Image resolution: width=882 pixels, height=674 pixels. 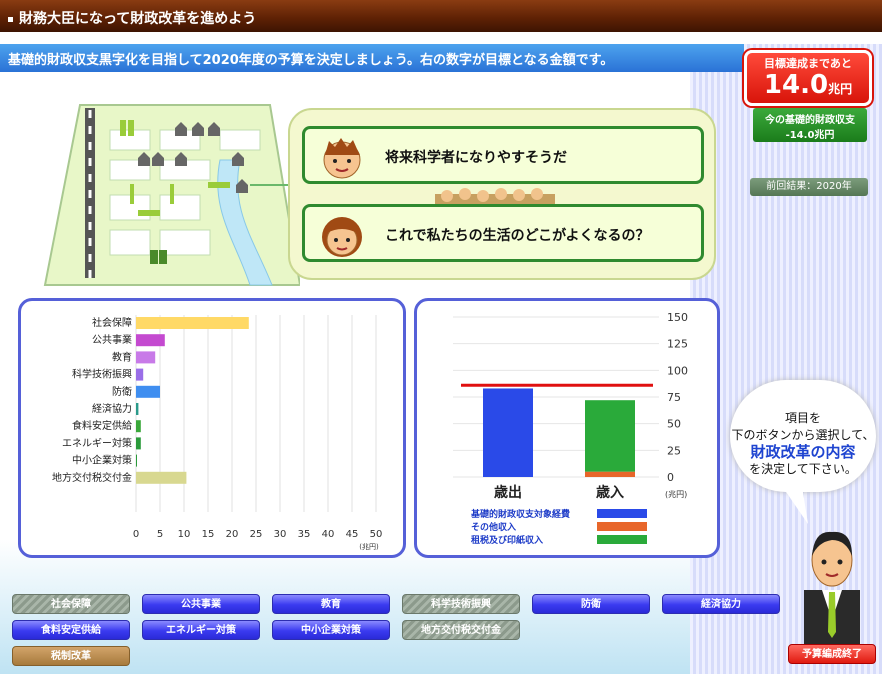 What do you see at coordinates (184, 534) in the screenshot?
I see `x-tick-label: 10` at bounding box center [184, 534].